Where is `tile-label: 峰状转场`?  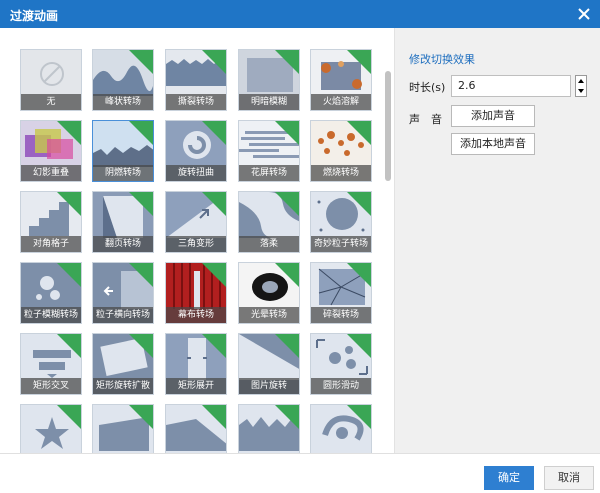 tile-label: 峰状转场 is located at coordinates (123, 102).